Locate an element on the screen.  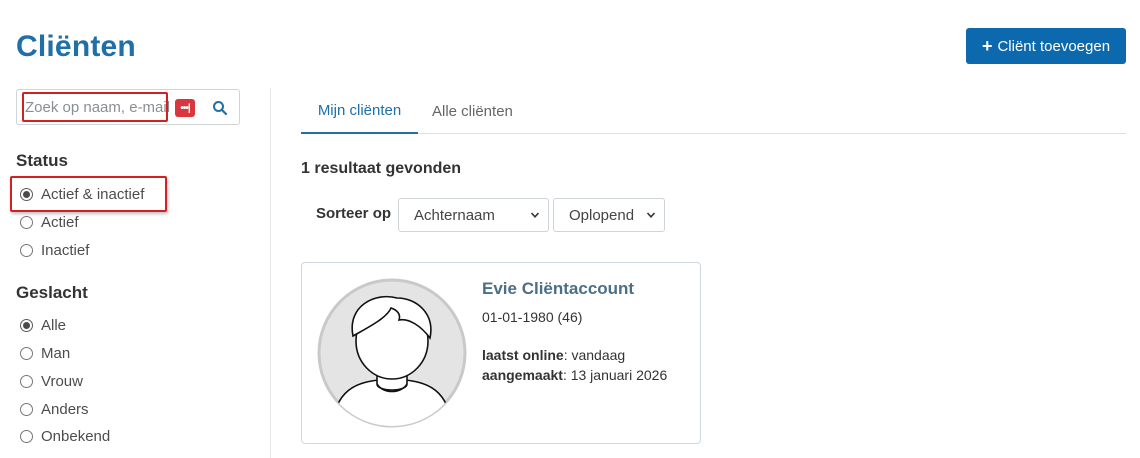
gender-option-unknown: Onbekend is located at coordinates (65, 436).